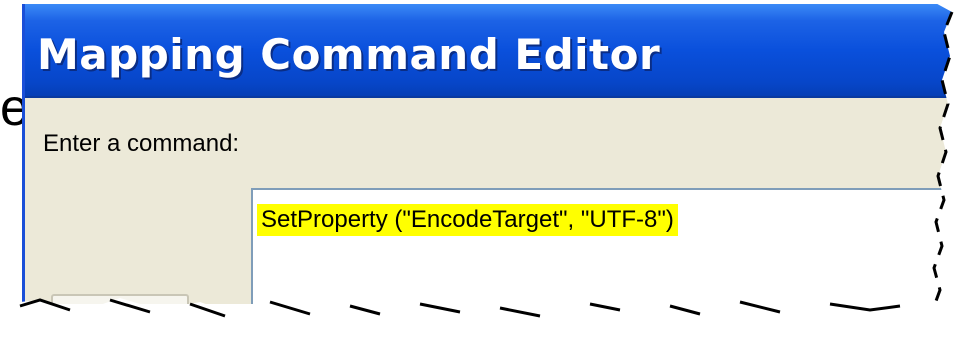 The width and height of the screenshot is (974, 347). What do you see at coordinates (141, 143) in the screenshot?
I see `command-prompt-label: Enter a command:` at bounding box center [141, 143].